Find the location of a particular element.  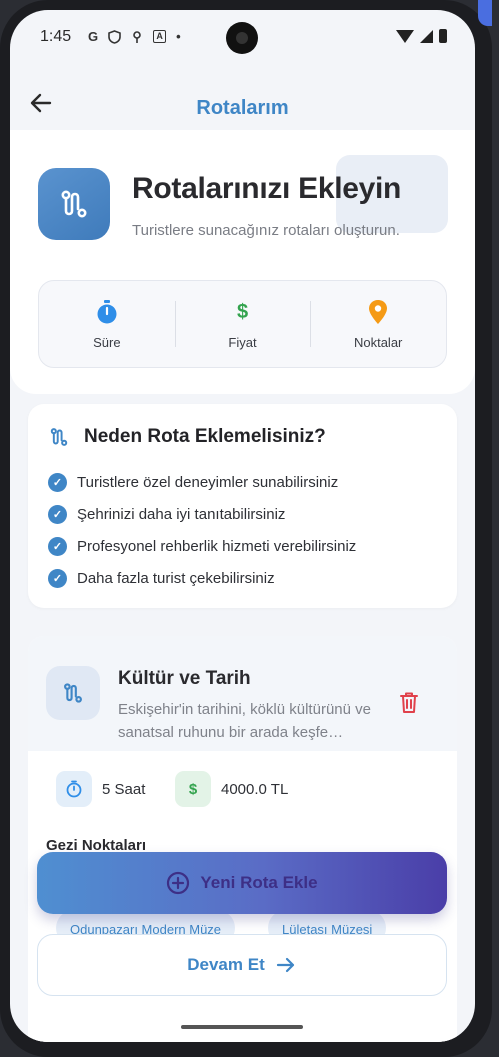

stat-duration: Süre is located at coordinates (107, 324).